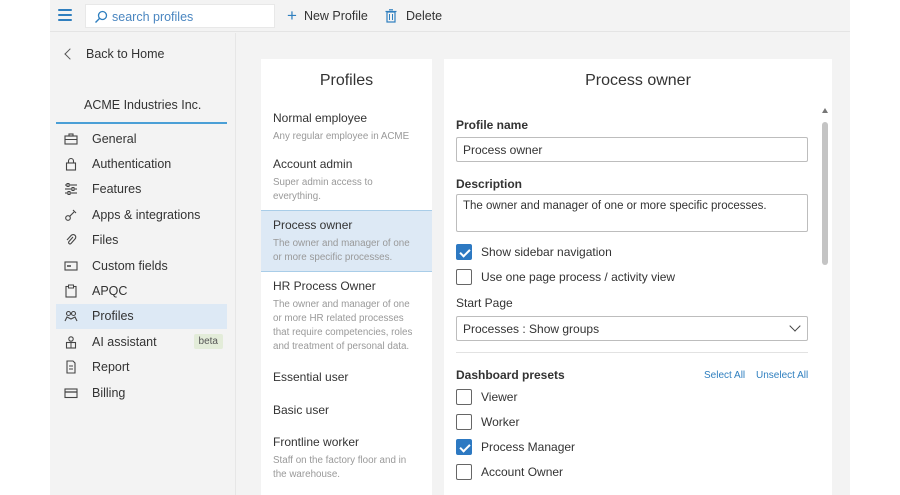 The height and width of the screenshot is (495, 900). I want to click on sidebar-item-apps-integrations: Apps & integrations, so click(141, 214).